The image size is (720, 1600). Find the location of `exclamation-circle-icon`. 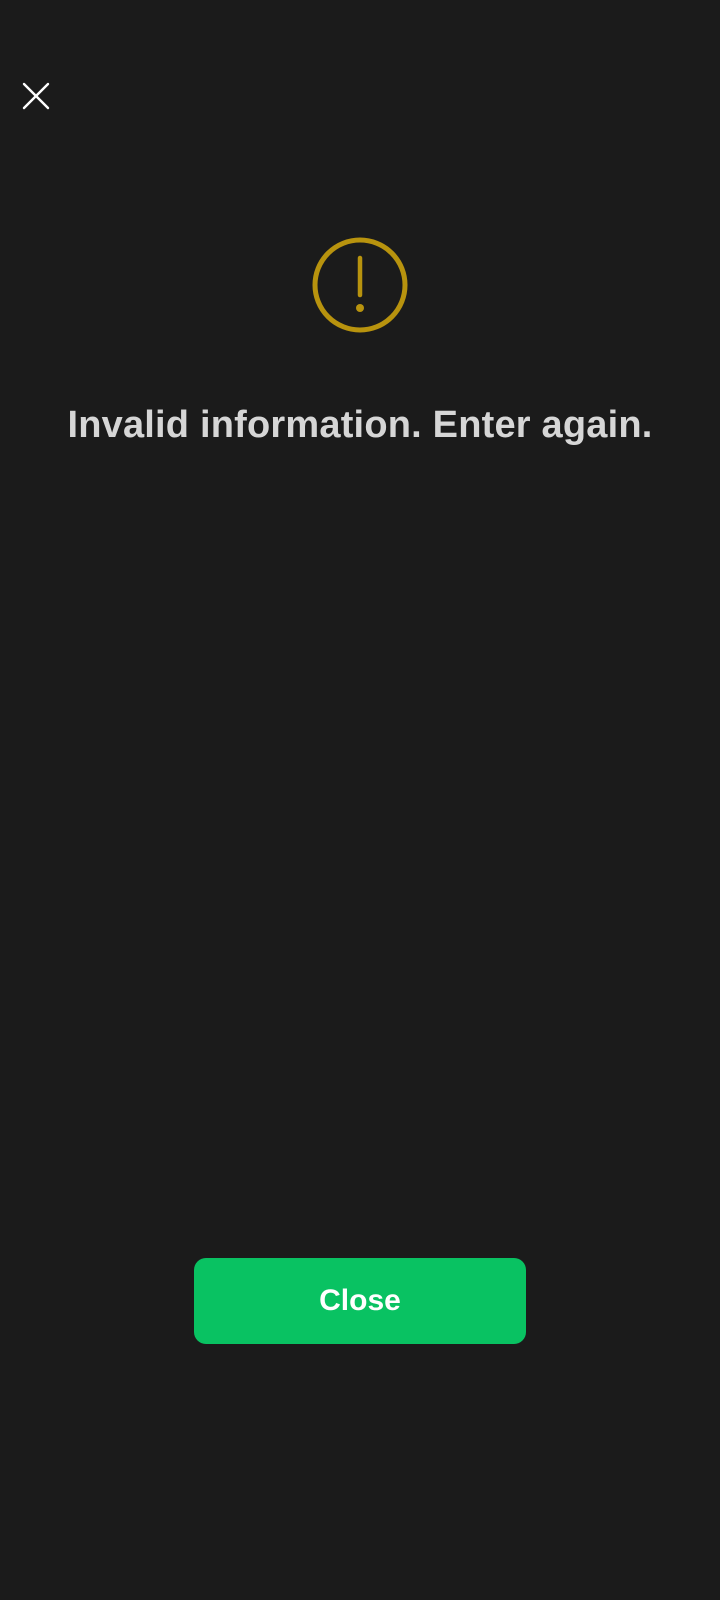

exclamation-circle-icon is located at coordinates (360, 285).